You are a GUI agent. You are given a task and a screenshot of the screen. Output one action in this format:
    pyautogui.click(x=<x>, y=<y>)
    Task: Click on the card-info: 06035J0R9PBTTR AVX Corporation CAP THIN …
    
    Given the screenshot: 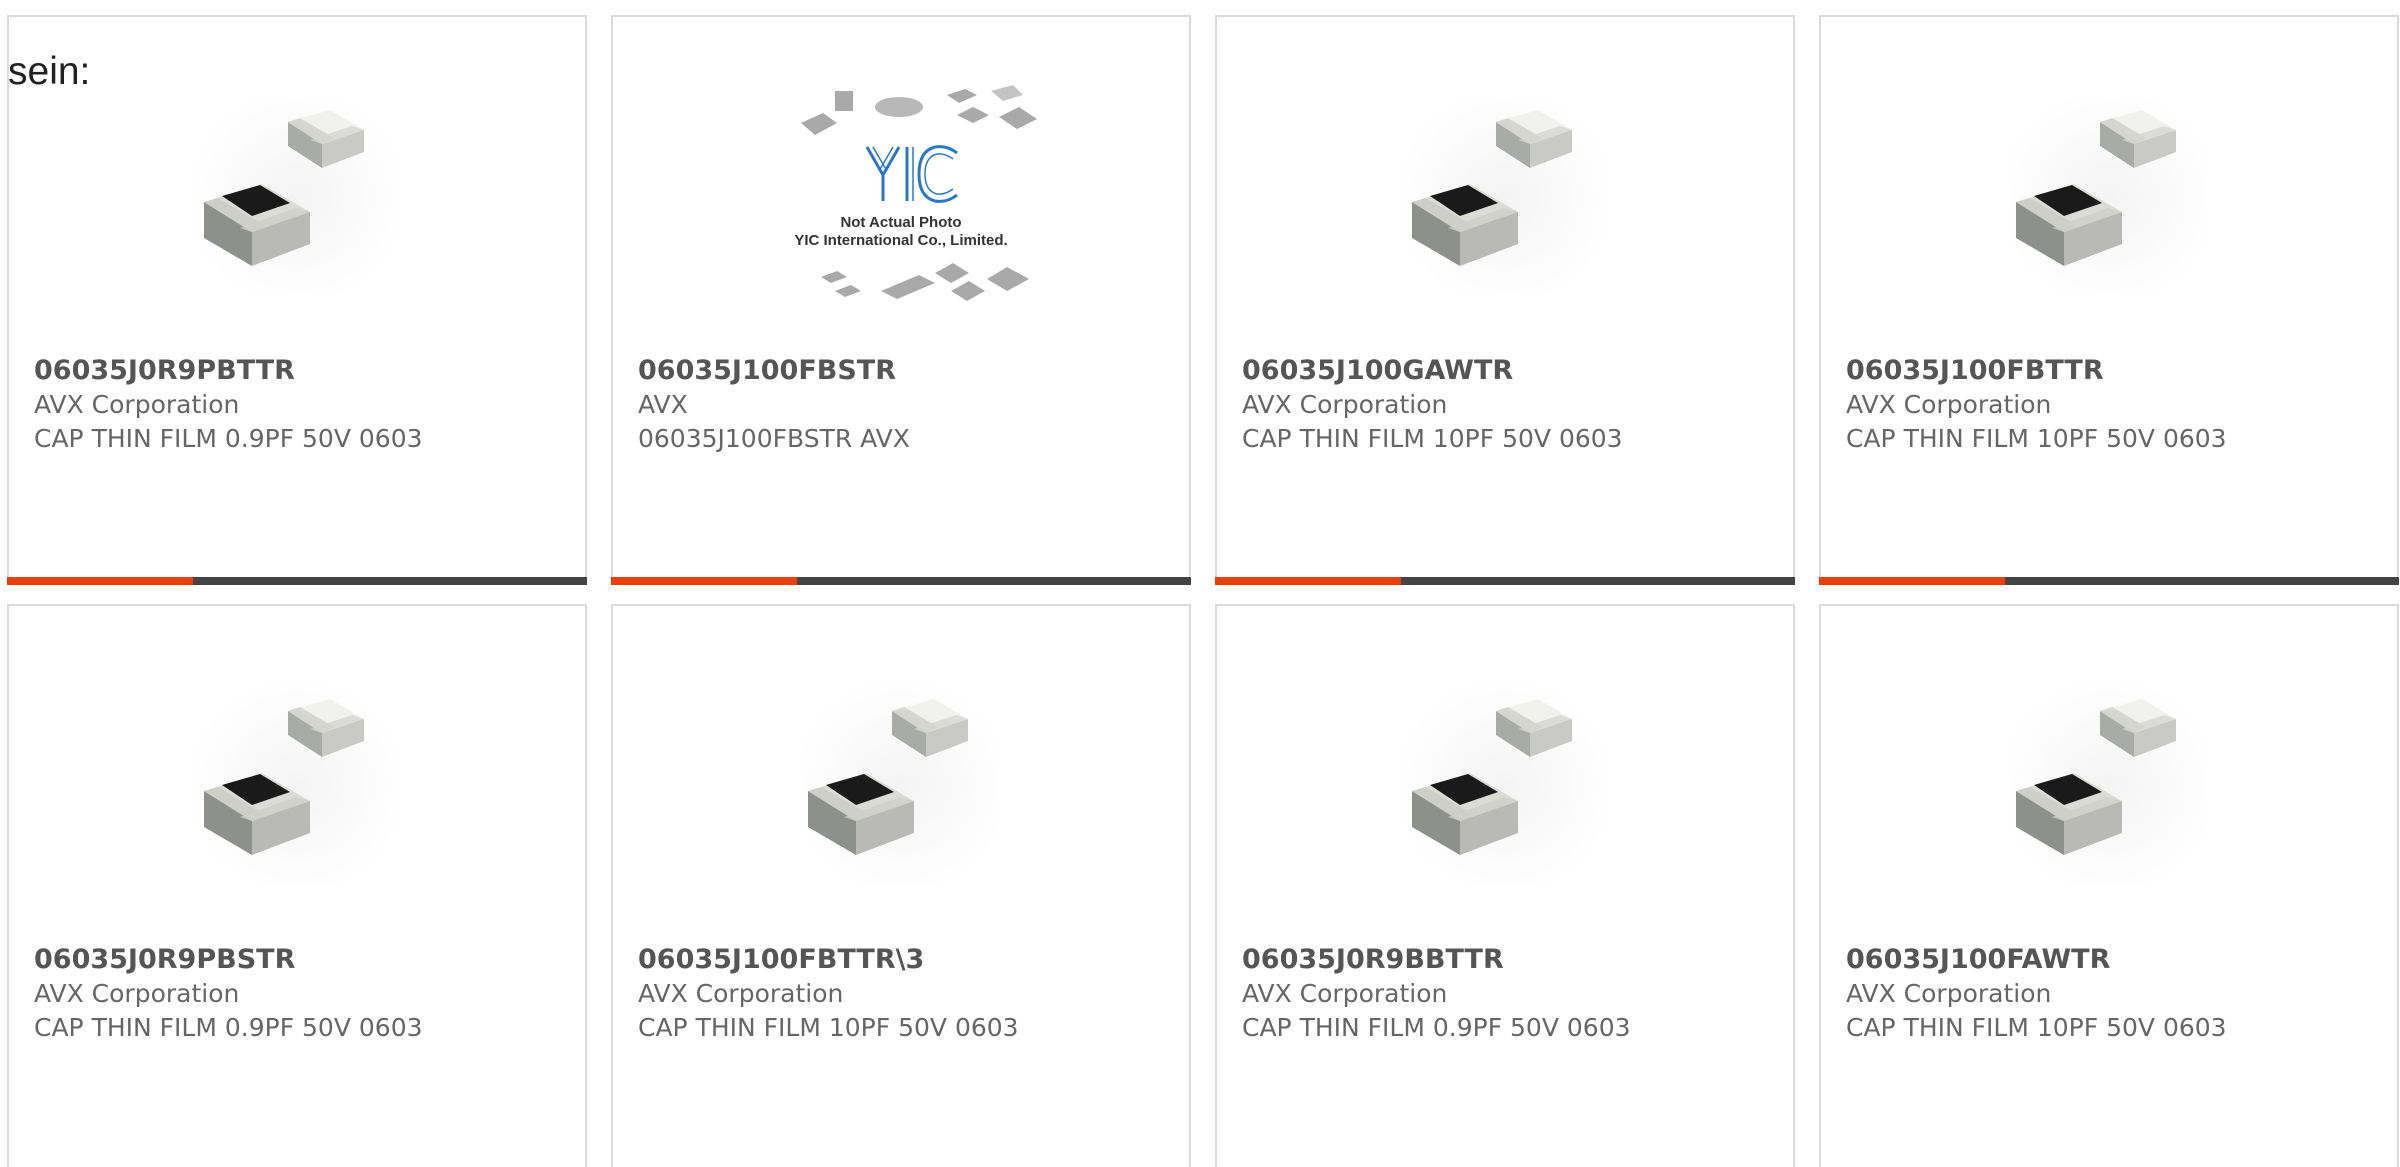 What is the action you would take?
    pyautogui.click(x=299, y=405)
    